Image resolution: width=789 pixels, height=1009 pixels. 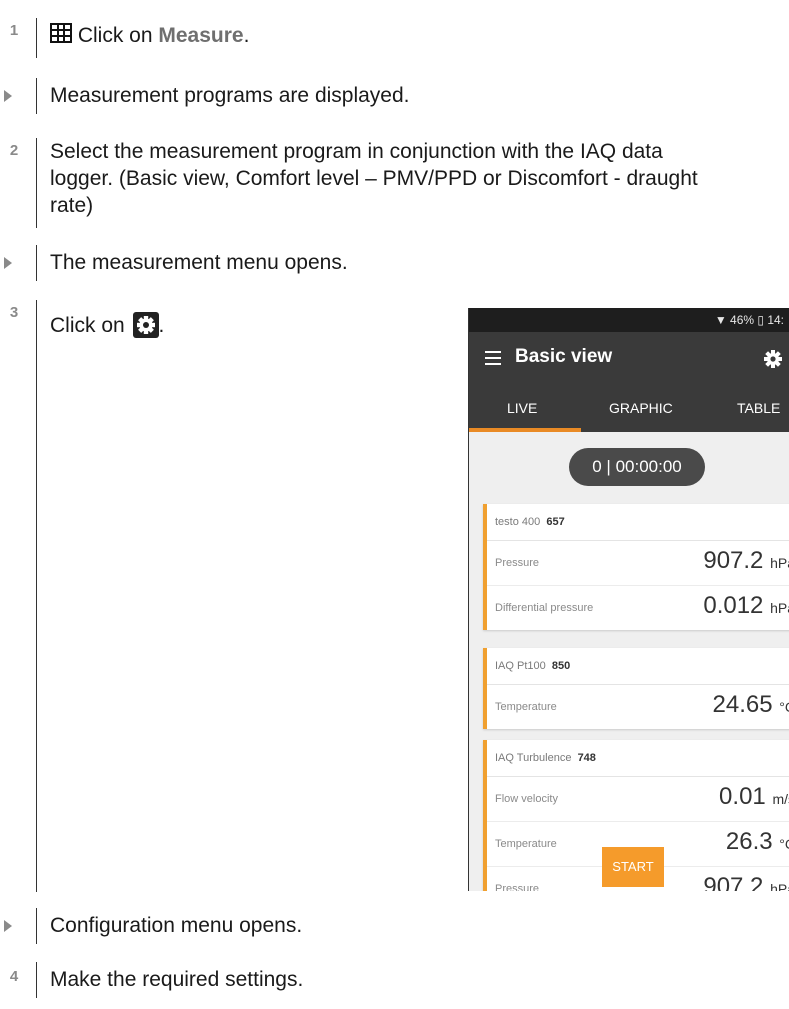 What do you see at coordinates (633, 867) in the screenshot?
I see `start-button: START` at bounding box center [633, 867].